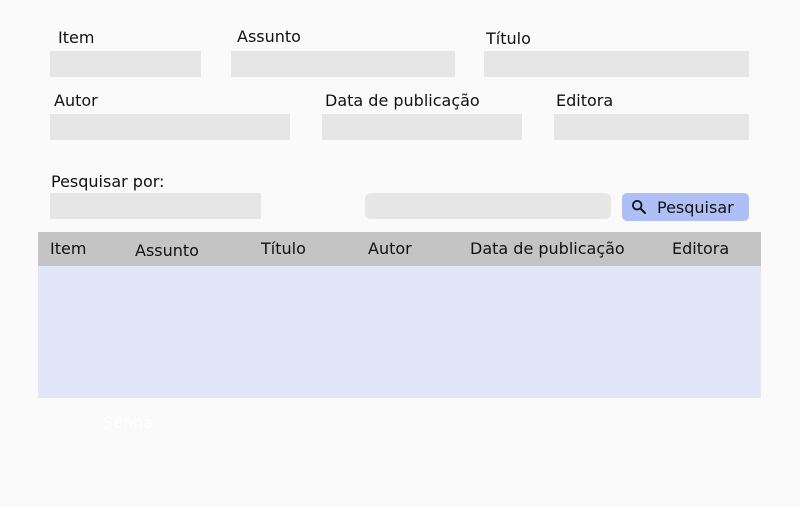 This screenshot has width=800, height=507. What do you see at coordinates (695, 207) in the screenshot?
I see `pesquisar-button-label: Pesquisar` at bounding box center [695, 207].